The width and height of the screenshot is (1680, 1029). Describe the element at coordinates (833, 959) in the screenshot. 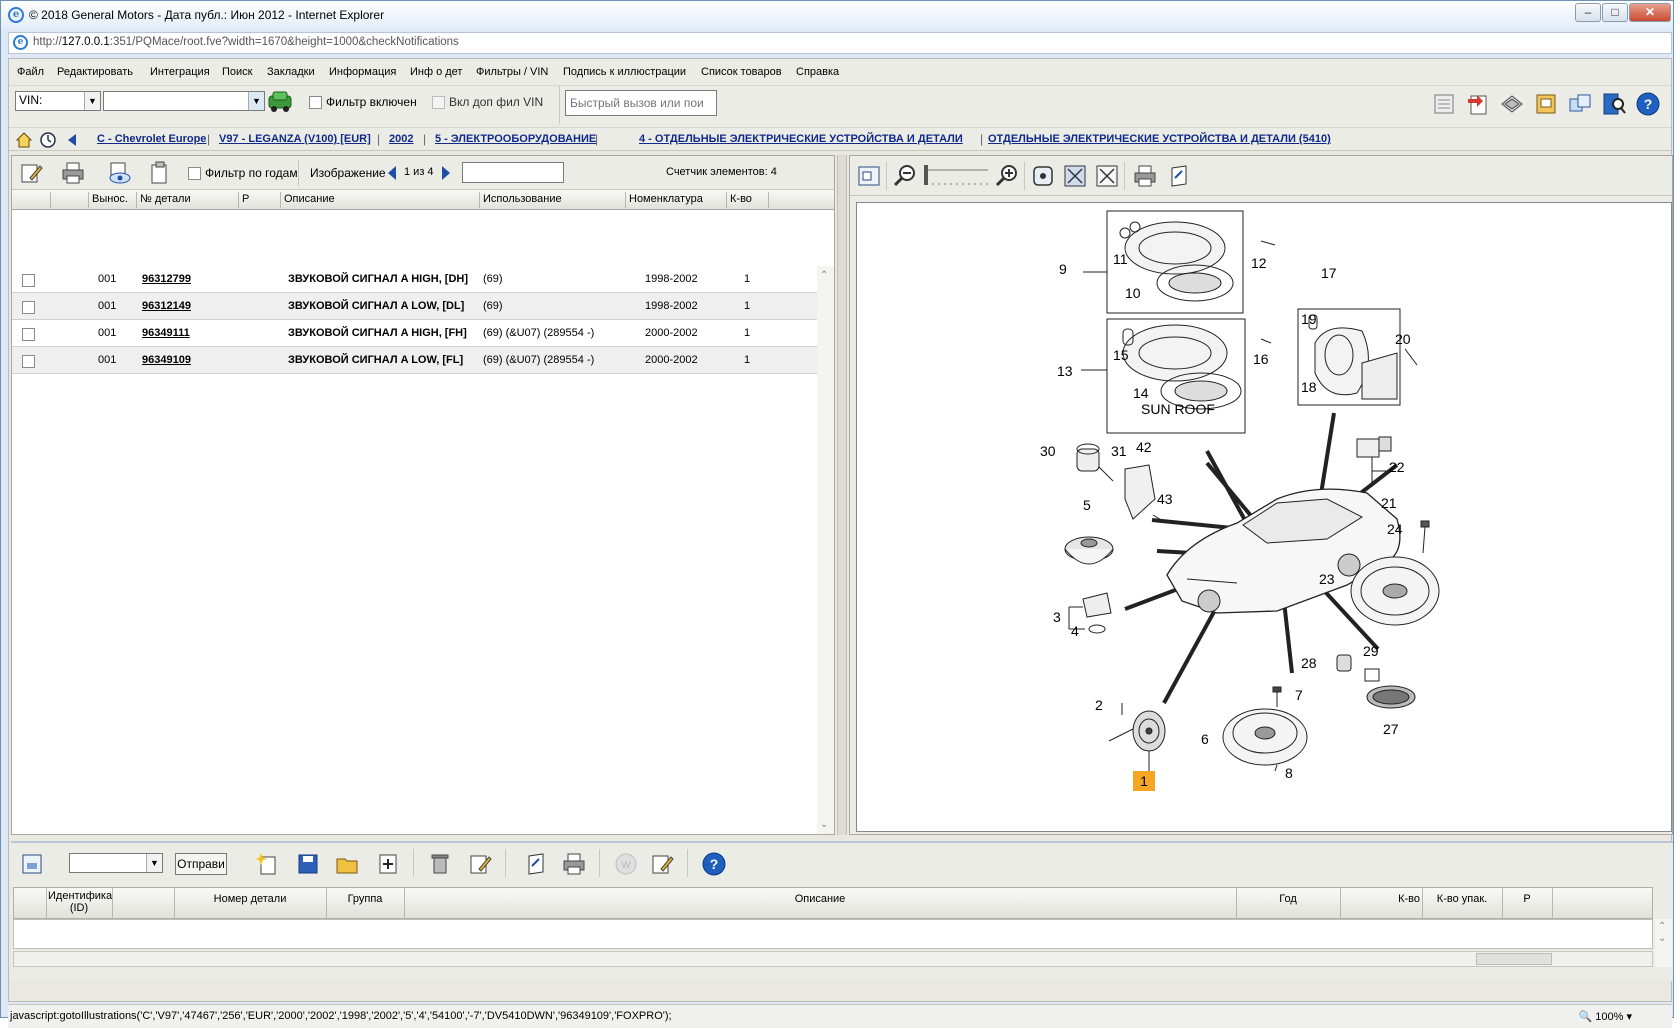

I see `order-horizontal-scrollbar` at that location.